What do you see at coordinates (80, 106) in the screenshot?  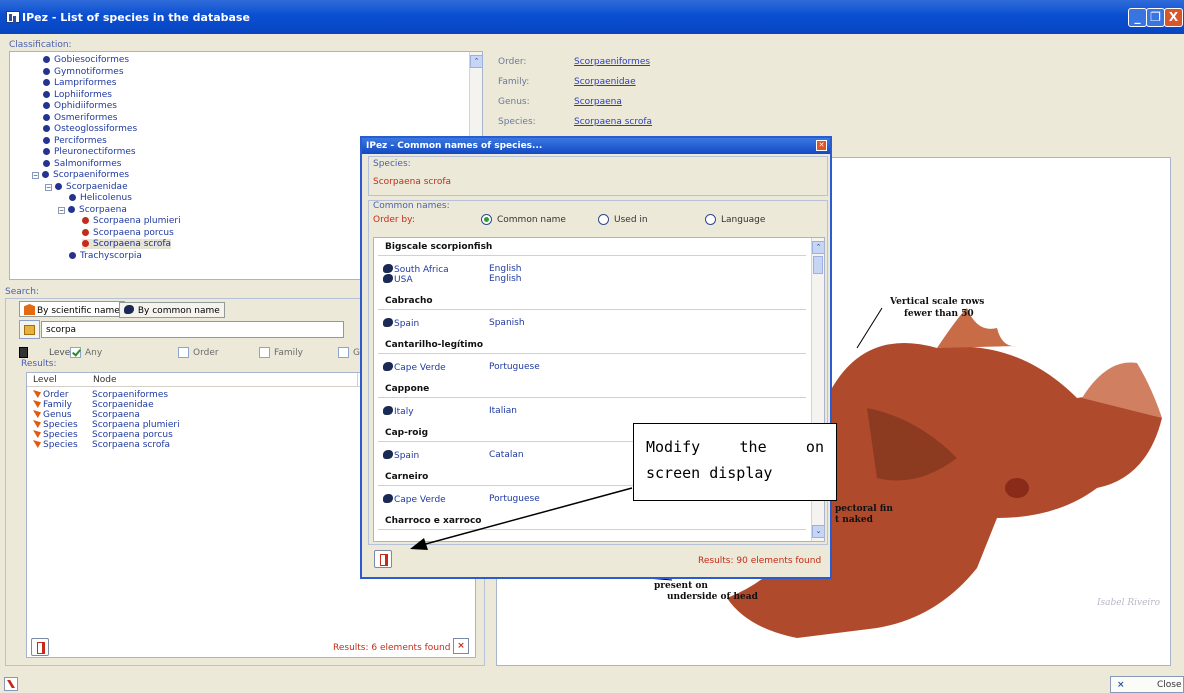 I see `tree-item: Ophidiiformes` at bounding box center [80, 106].